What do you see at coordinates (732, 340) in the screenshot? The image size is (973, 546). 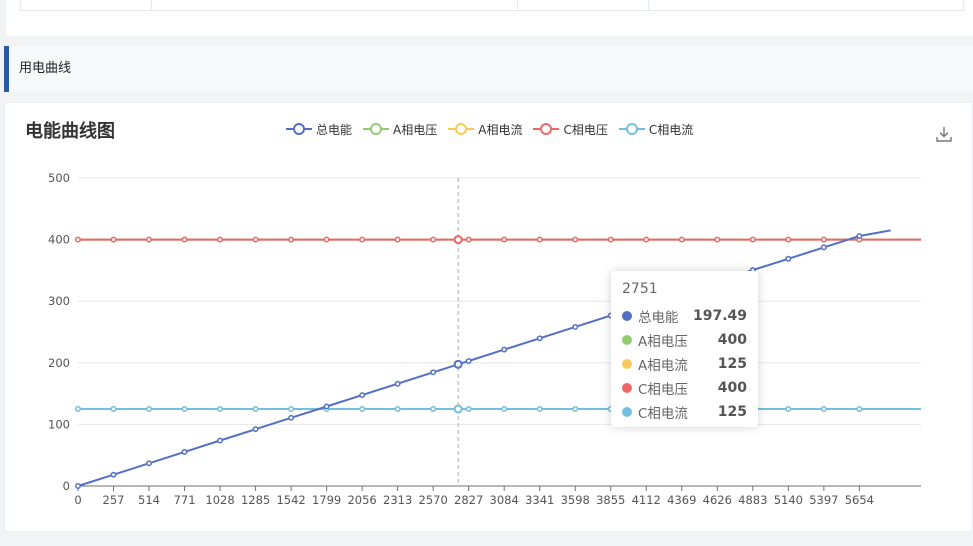 I see `tooltip-value: 400` at bounding box center [732, 340].